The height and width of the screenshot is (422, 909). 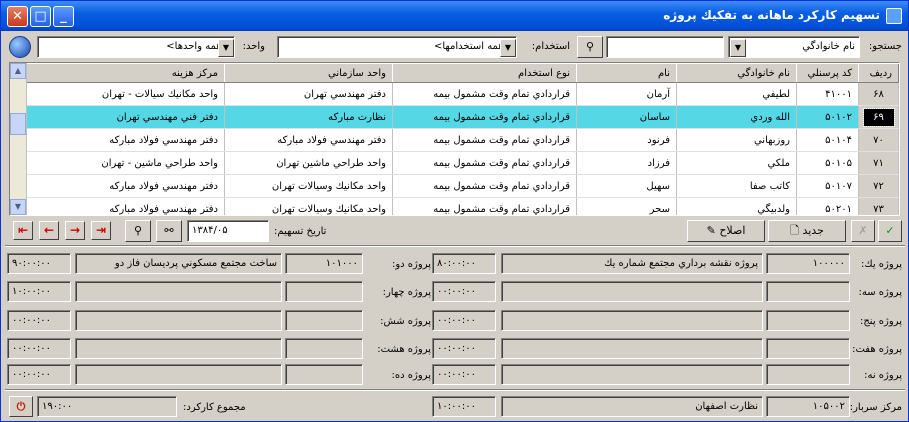 What do you see at coordinates (464, 374) in the screenshot?
I see `project9-hours: ۰۰:۰۰:۰۰` at bounding box center [464, 374].